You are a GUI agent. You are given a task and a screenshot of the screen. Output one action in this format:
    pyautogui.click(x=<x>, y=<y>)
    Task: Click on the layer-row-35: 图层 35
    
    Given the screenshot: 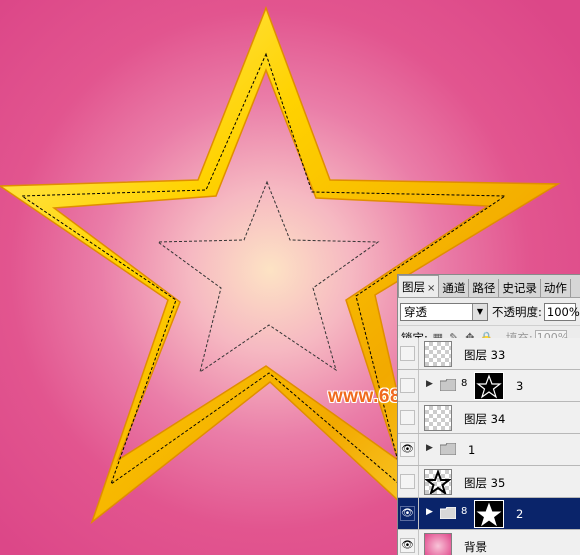 What is the action you would take?
    pyautogui.click(x=489, y=482)
    